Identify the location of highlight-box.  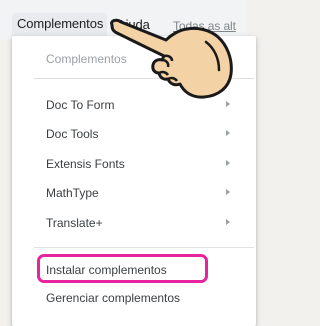
(122, 268).